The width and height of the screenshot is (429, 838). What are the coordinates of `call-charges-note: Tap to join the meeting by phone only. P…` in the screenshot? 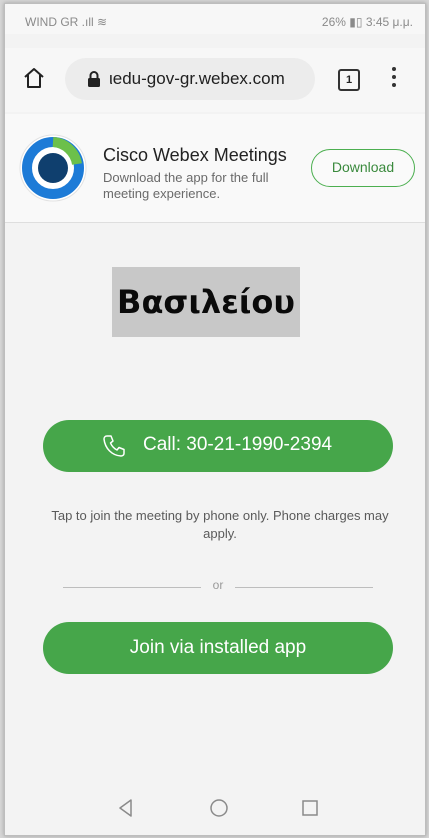 It's located at (220, 524).